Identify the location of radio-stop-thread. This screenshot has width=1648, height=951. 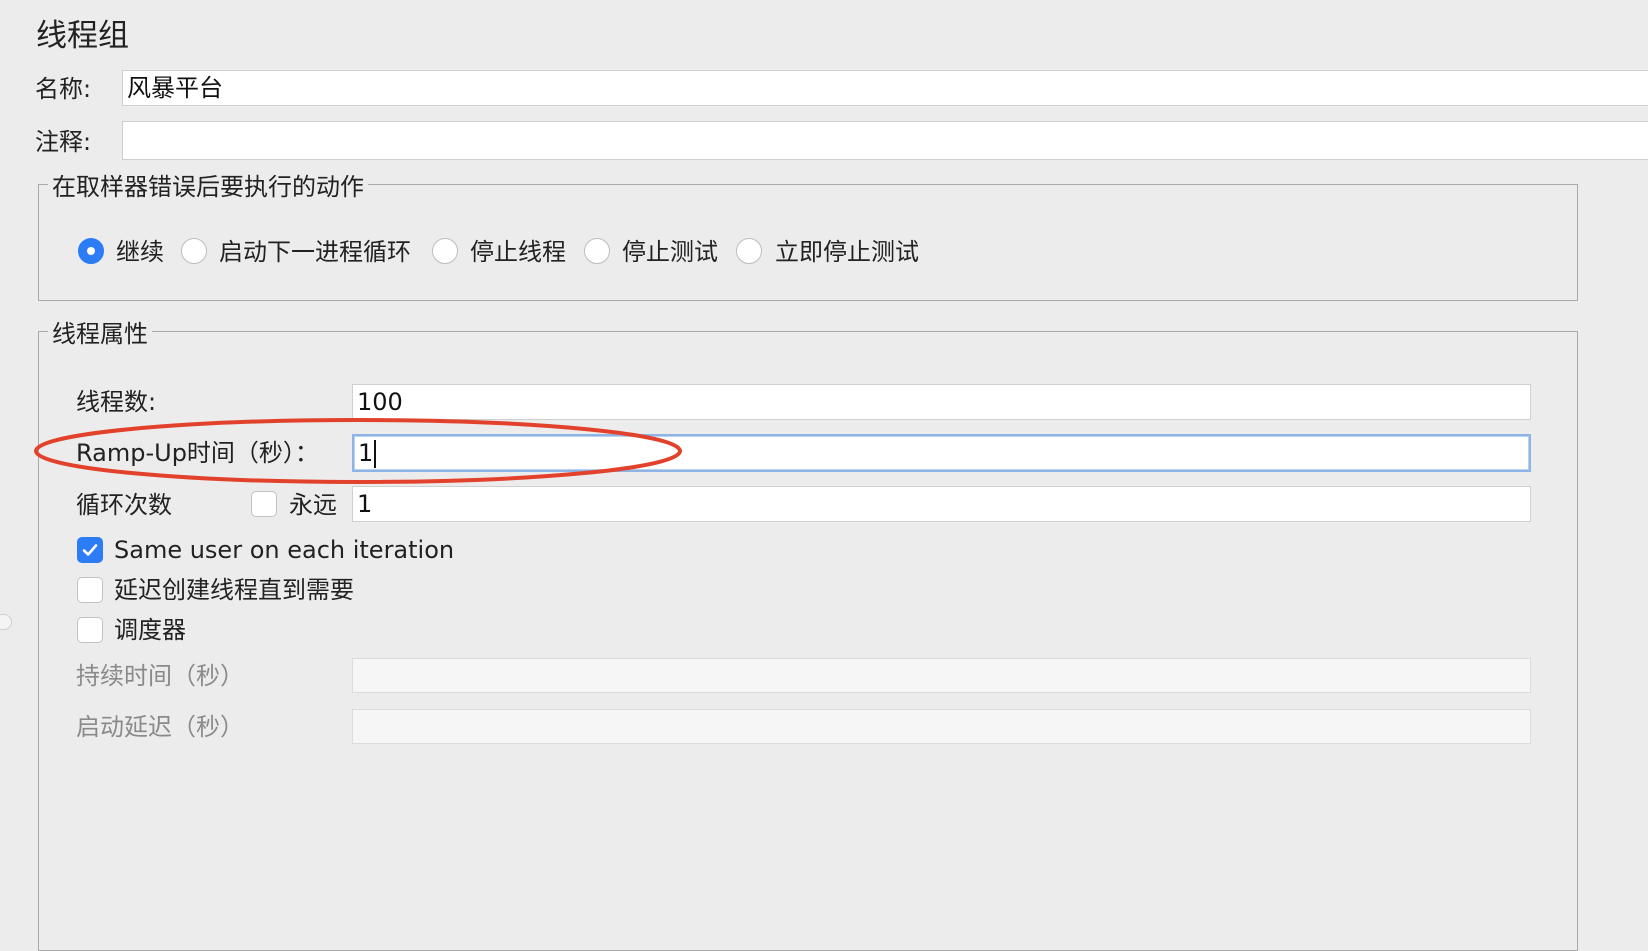
(445, 251).